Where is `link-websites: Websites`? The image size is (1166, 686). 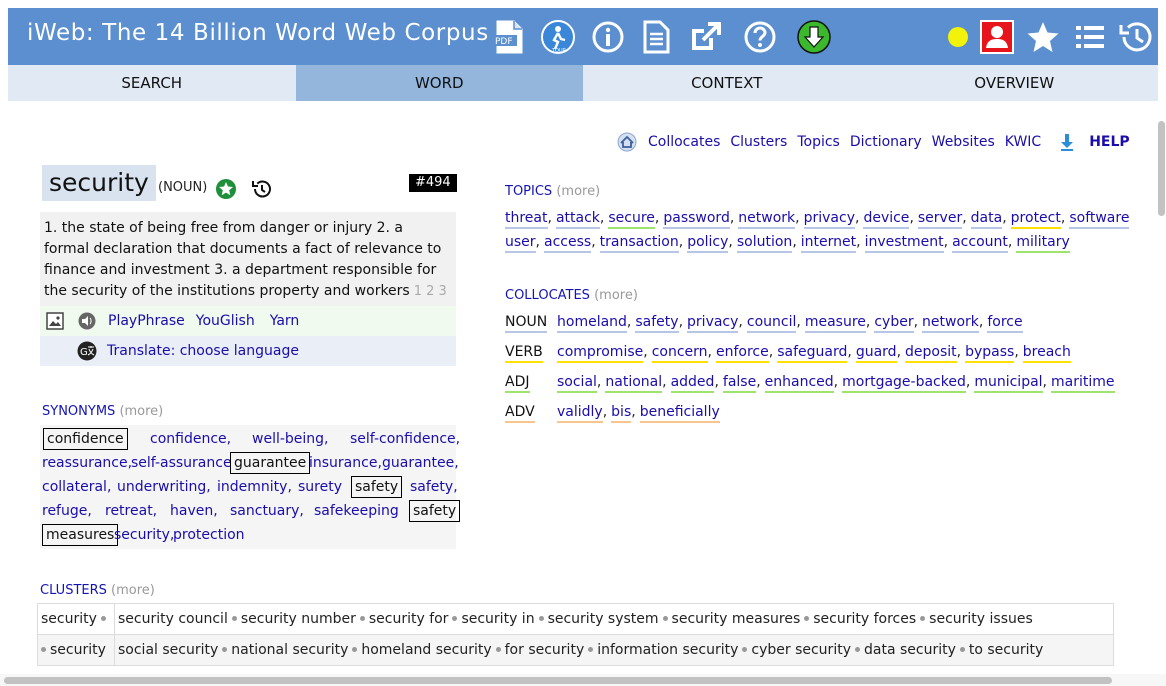 link-websites: Websites is located at coordinates (963, 142).